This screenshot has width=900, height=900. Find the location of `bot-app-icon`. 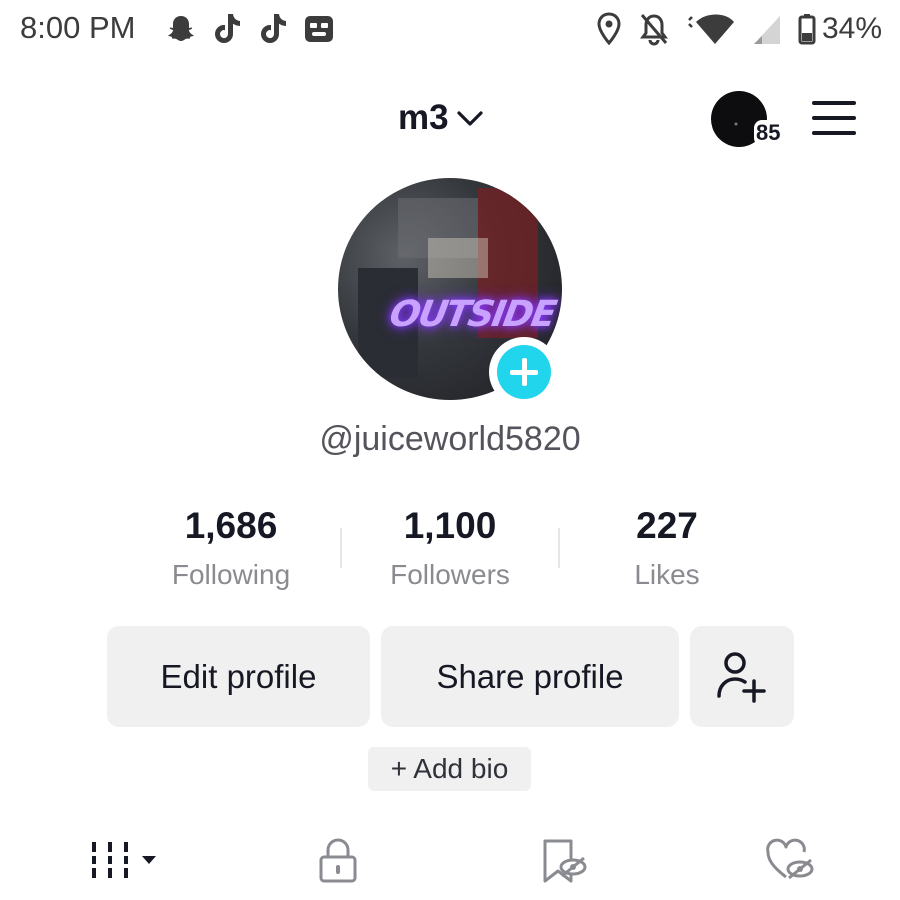

bot-app-icon is located at coordinates (319, 29).